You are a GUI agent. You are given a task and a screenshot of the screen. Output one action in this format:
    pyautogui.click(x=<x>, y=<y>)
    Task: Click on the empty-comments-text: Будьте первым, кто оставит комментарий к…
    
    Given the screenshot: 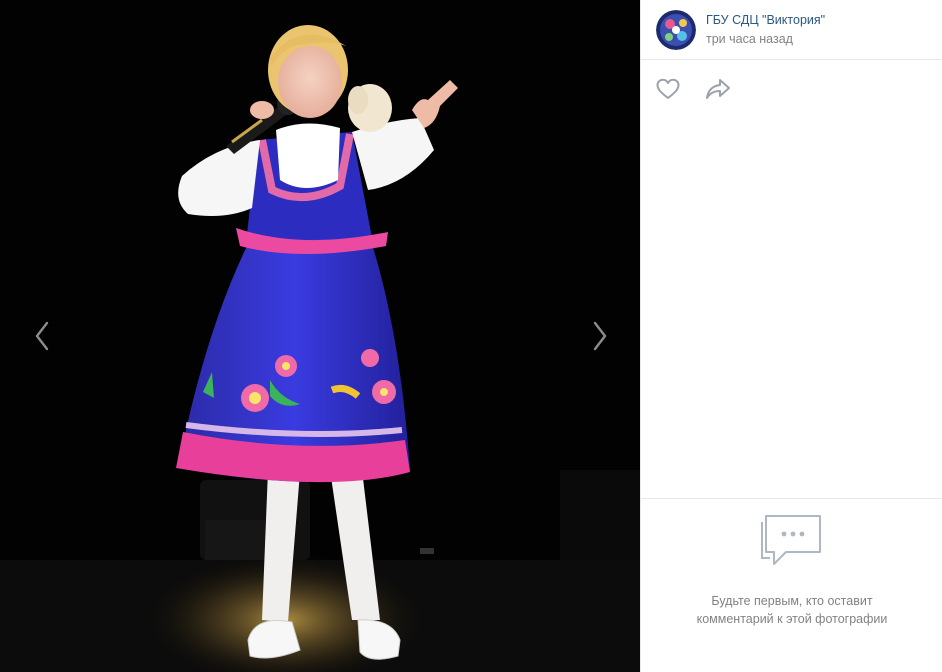 What is the action you would take?
    pyautogui.click(x=792, y=610)
    